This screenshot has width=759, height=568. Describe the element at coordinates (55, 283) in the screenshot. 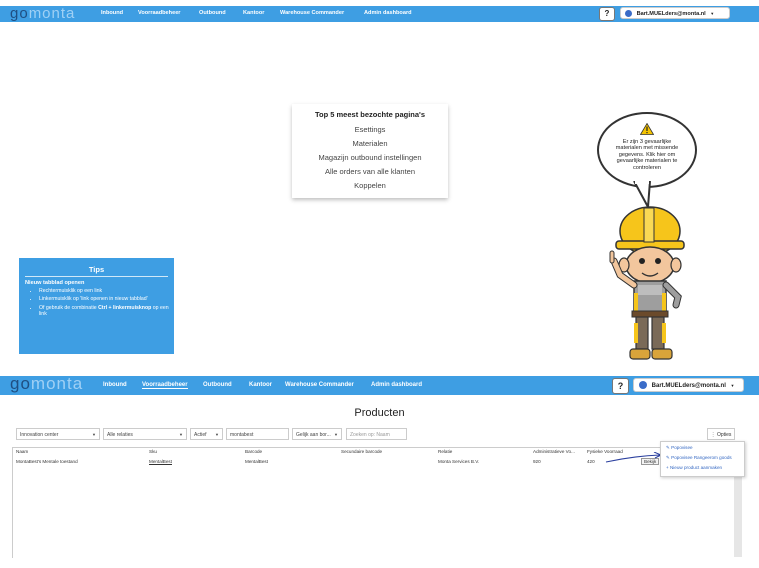

I see `tips-subtitle: Nieuw tabblad openen` at that location.